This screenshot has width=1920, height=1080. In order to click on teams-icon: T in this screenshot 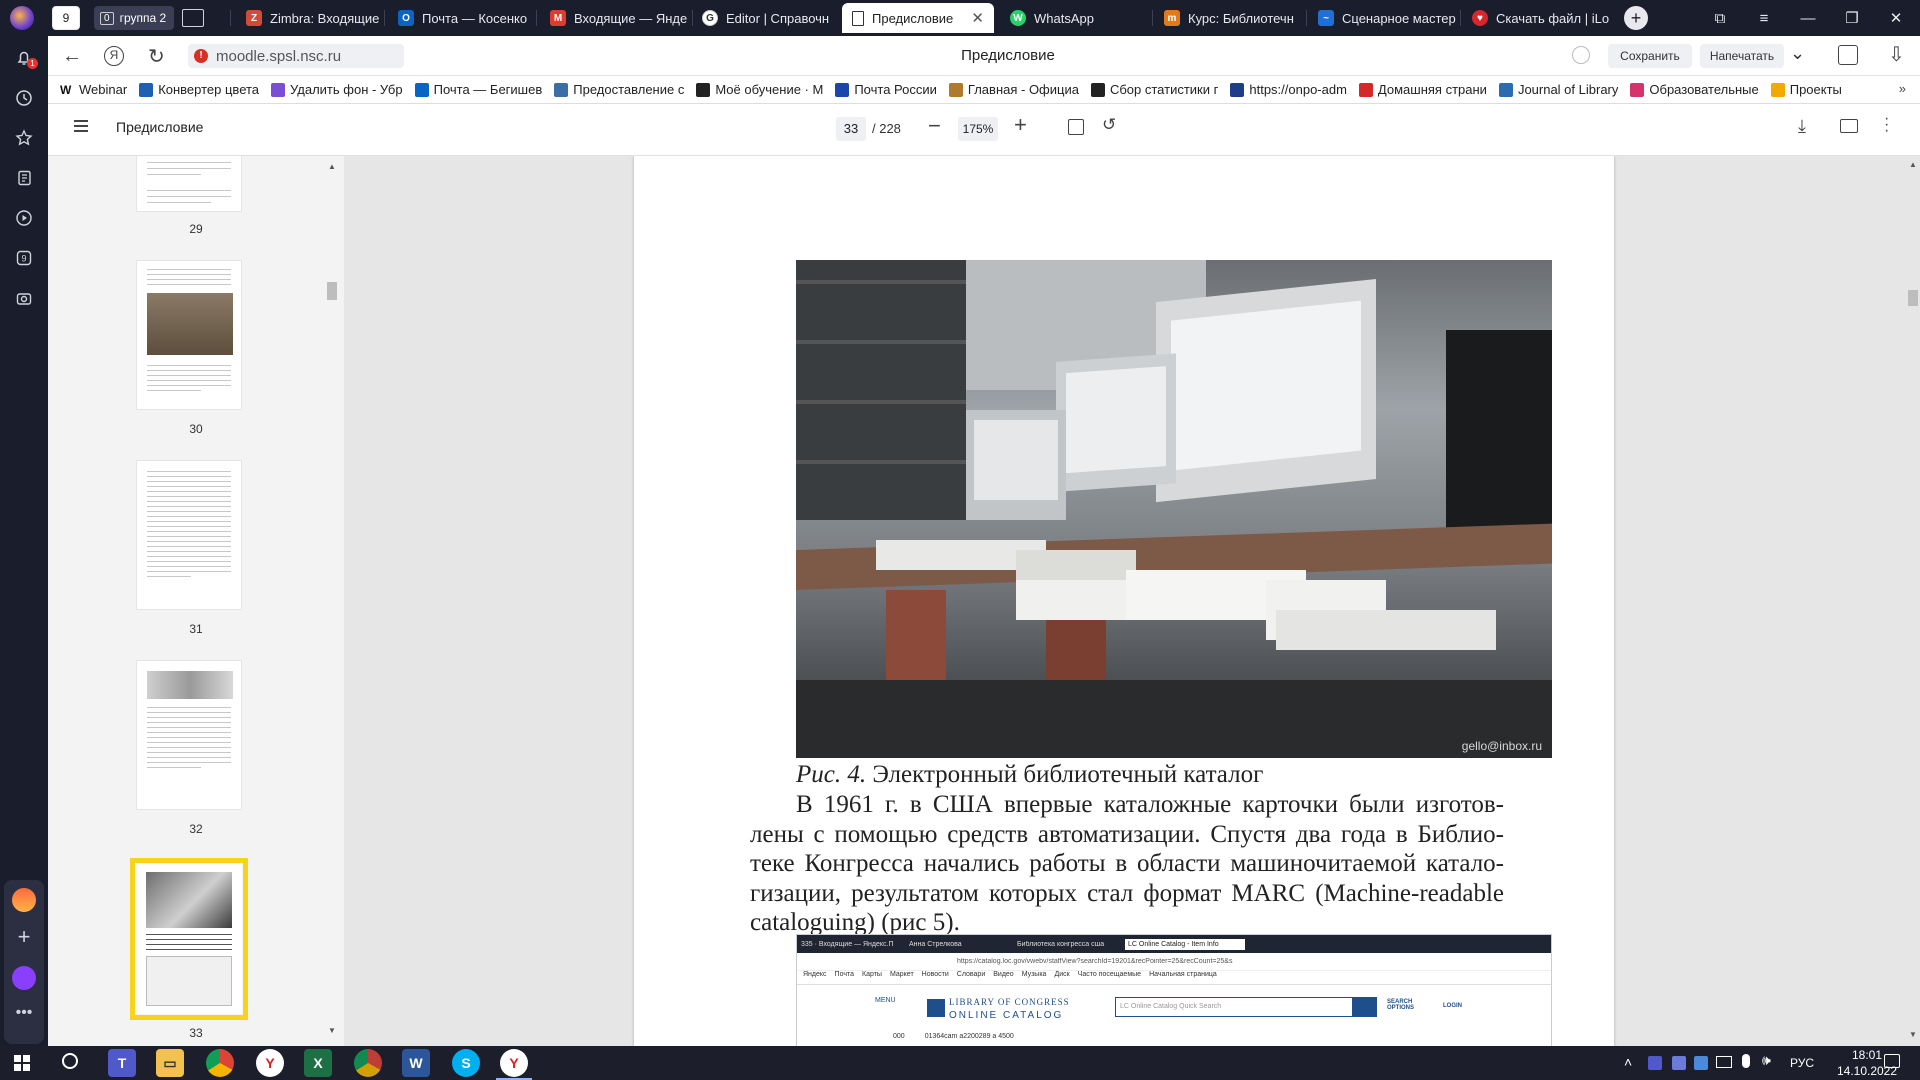, I will do `click(122, 1063)`.